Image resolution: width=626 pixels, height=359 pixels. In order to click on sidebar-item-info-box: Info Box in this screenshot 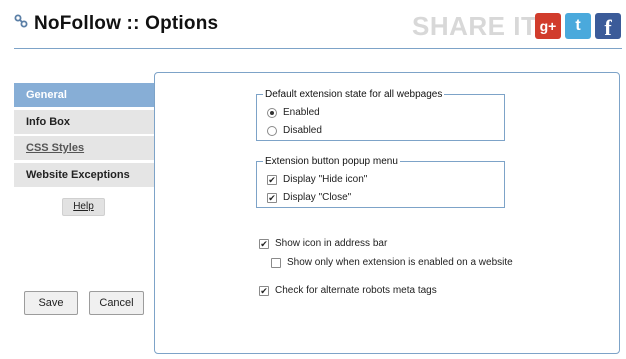, I will do `click(84, 121)`.